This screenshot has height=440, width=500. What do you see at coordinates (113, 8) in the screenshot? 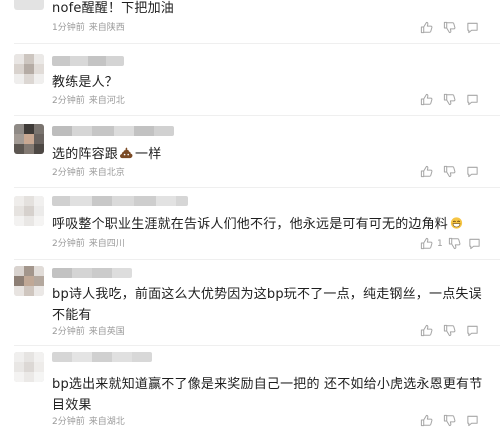
I see `comment-text: nofe醒醒！下把加油` at bounding box center [113, 8].